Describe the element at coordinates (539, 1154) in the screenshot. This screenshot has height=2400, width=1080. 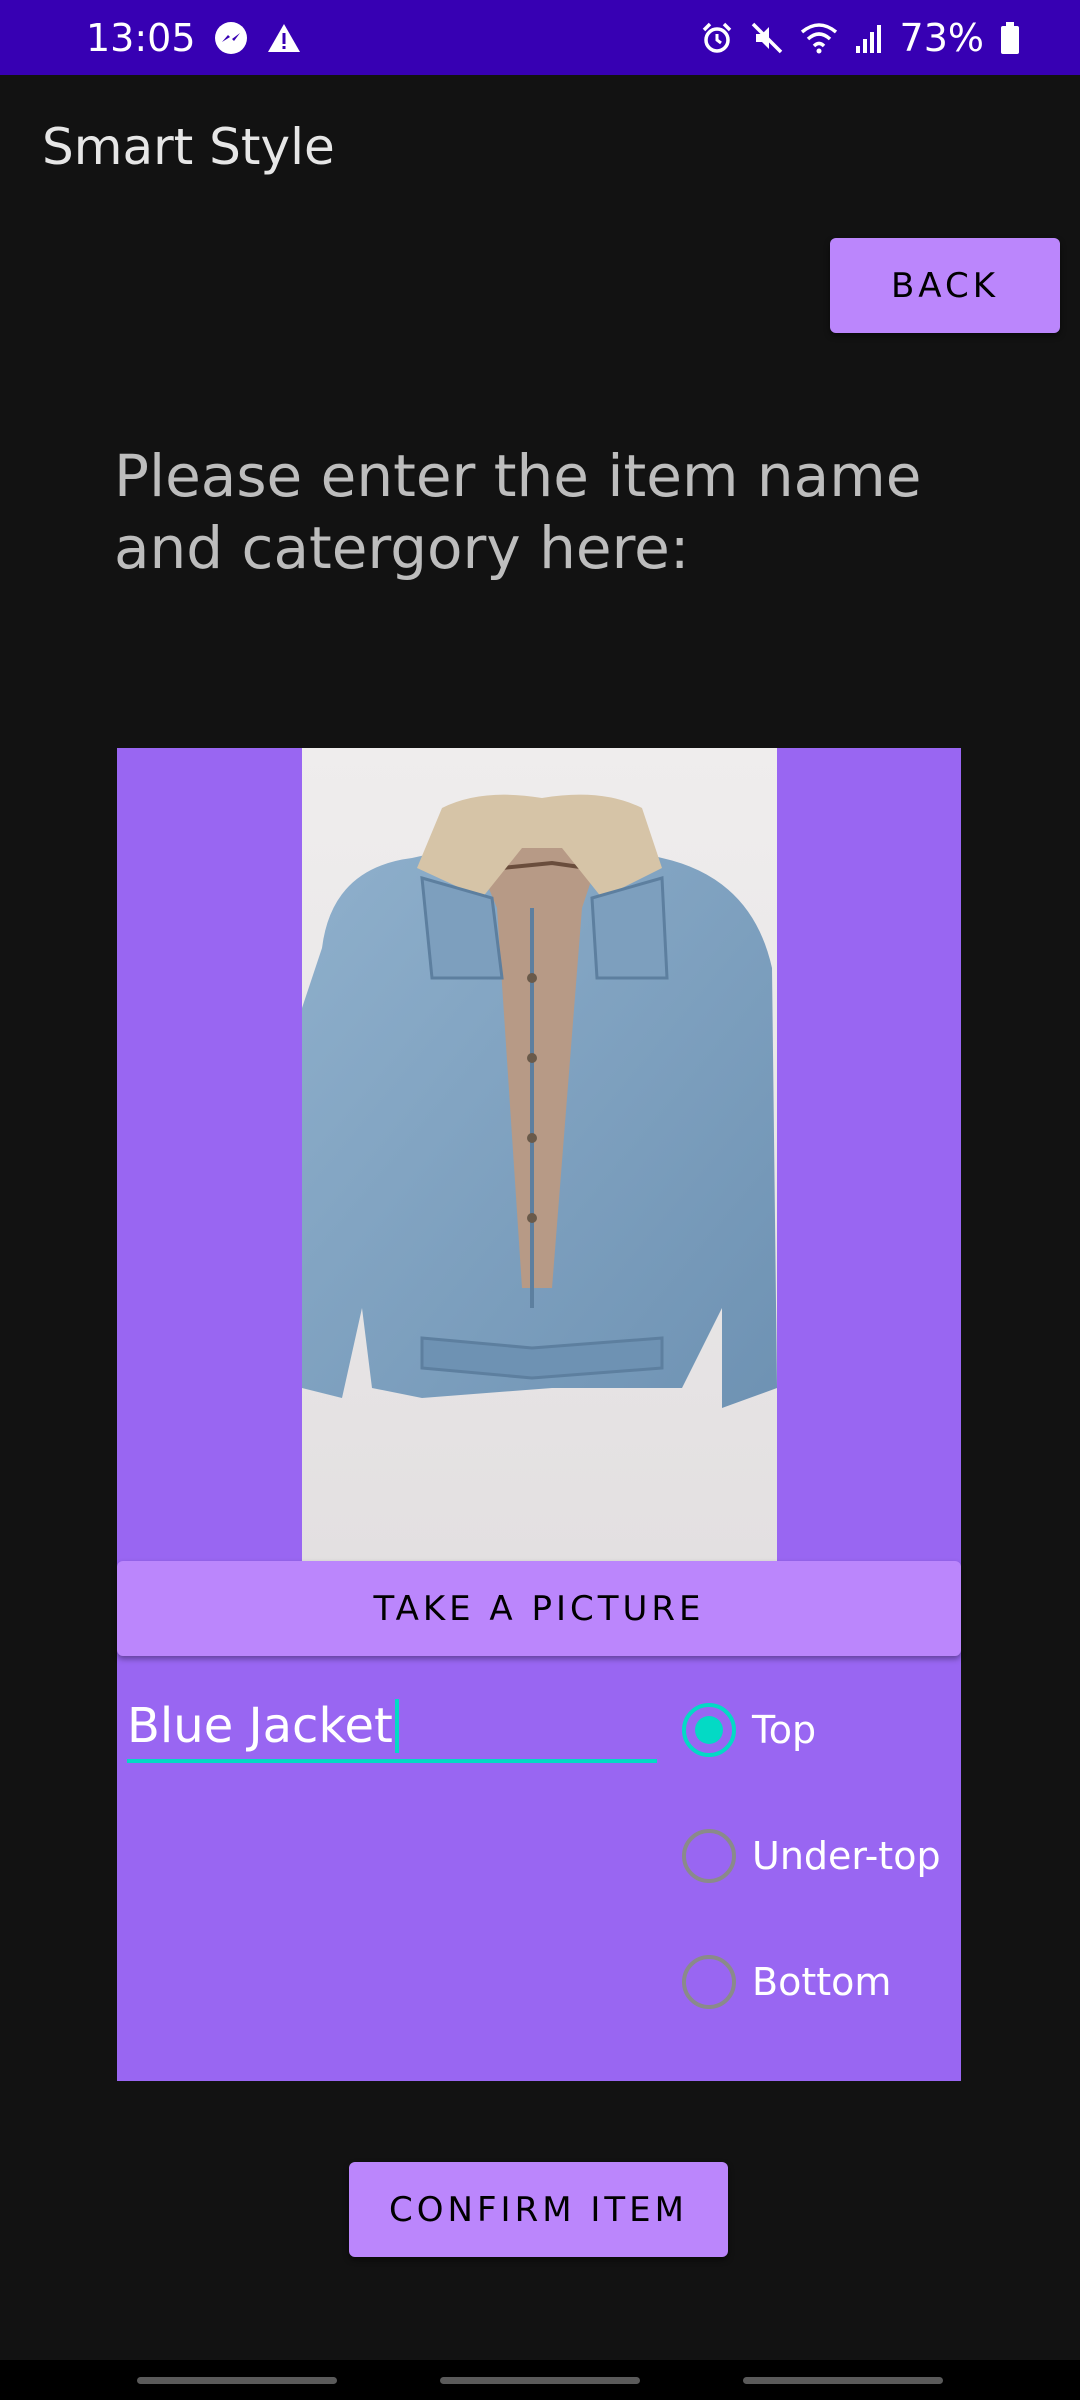
I see `item-photo` at that location.